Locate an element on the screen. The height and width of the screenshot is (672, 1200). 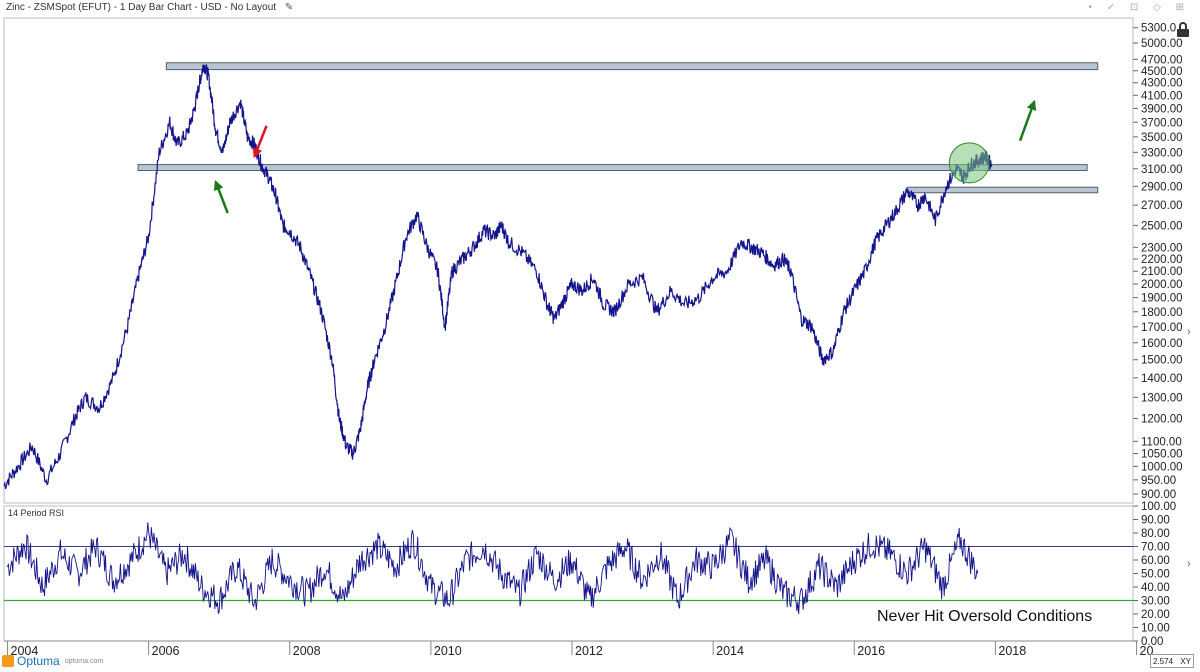
price-y-tick-label: 3700.00 is located at coordinates (1162, 123).